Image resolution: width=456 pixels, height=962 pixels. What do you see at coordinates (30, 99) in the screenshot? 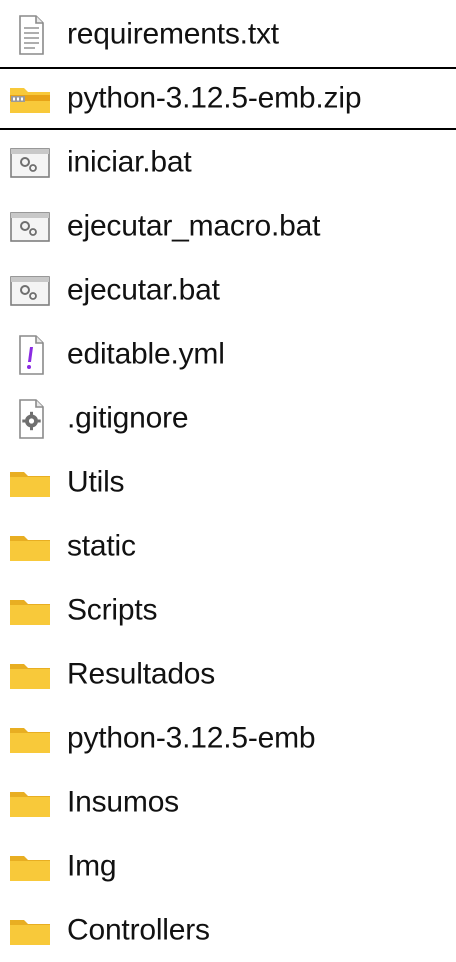
I see `zip-archive-icon` at bounding box center [30, 99].